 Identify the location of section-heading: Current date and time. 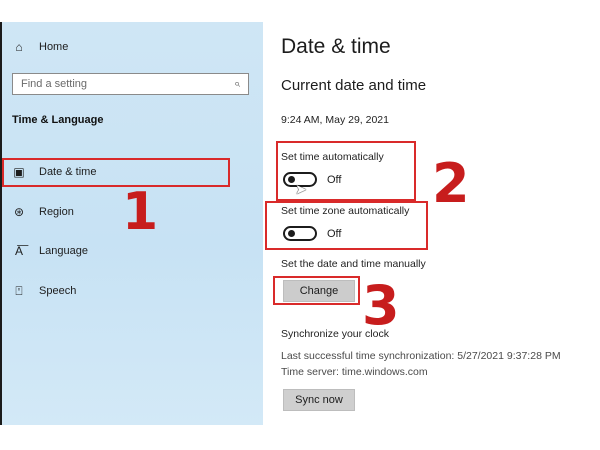
(354, 85).